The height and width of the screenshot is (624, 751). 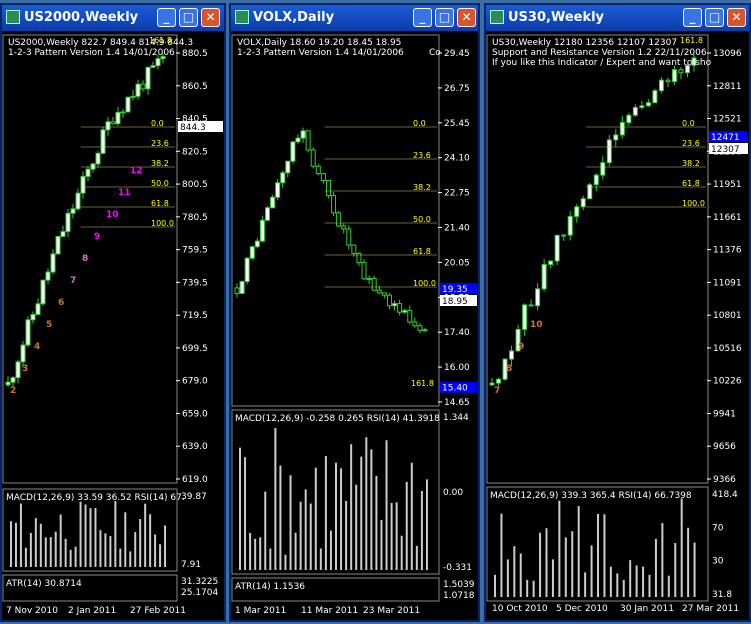 What do you see at coordinates (556, 17) in the screenshot?
I see `window-title: US30,Weekly` at bounding box center [556, 17].